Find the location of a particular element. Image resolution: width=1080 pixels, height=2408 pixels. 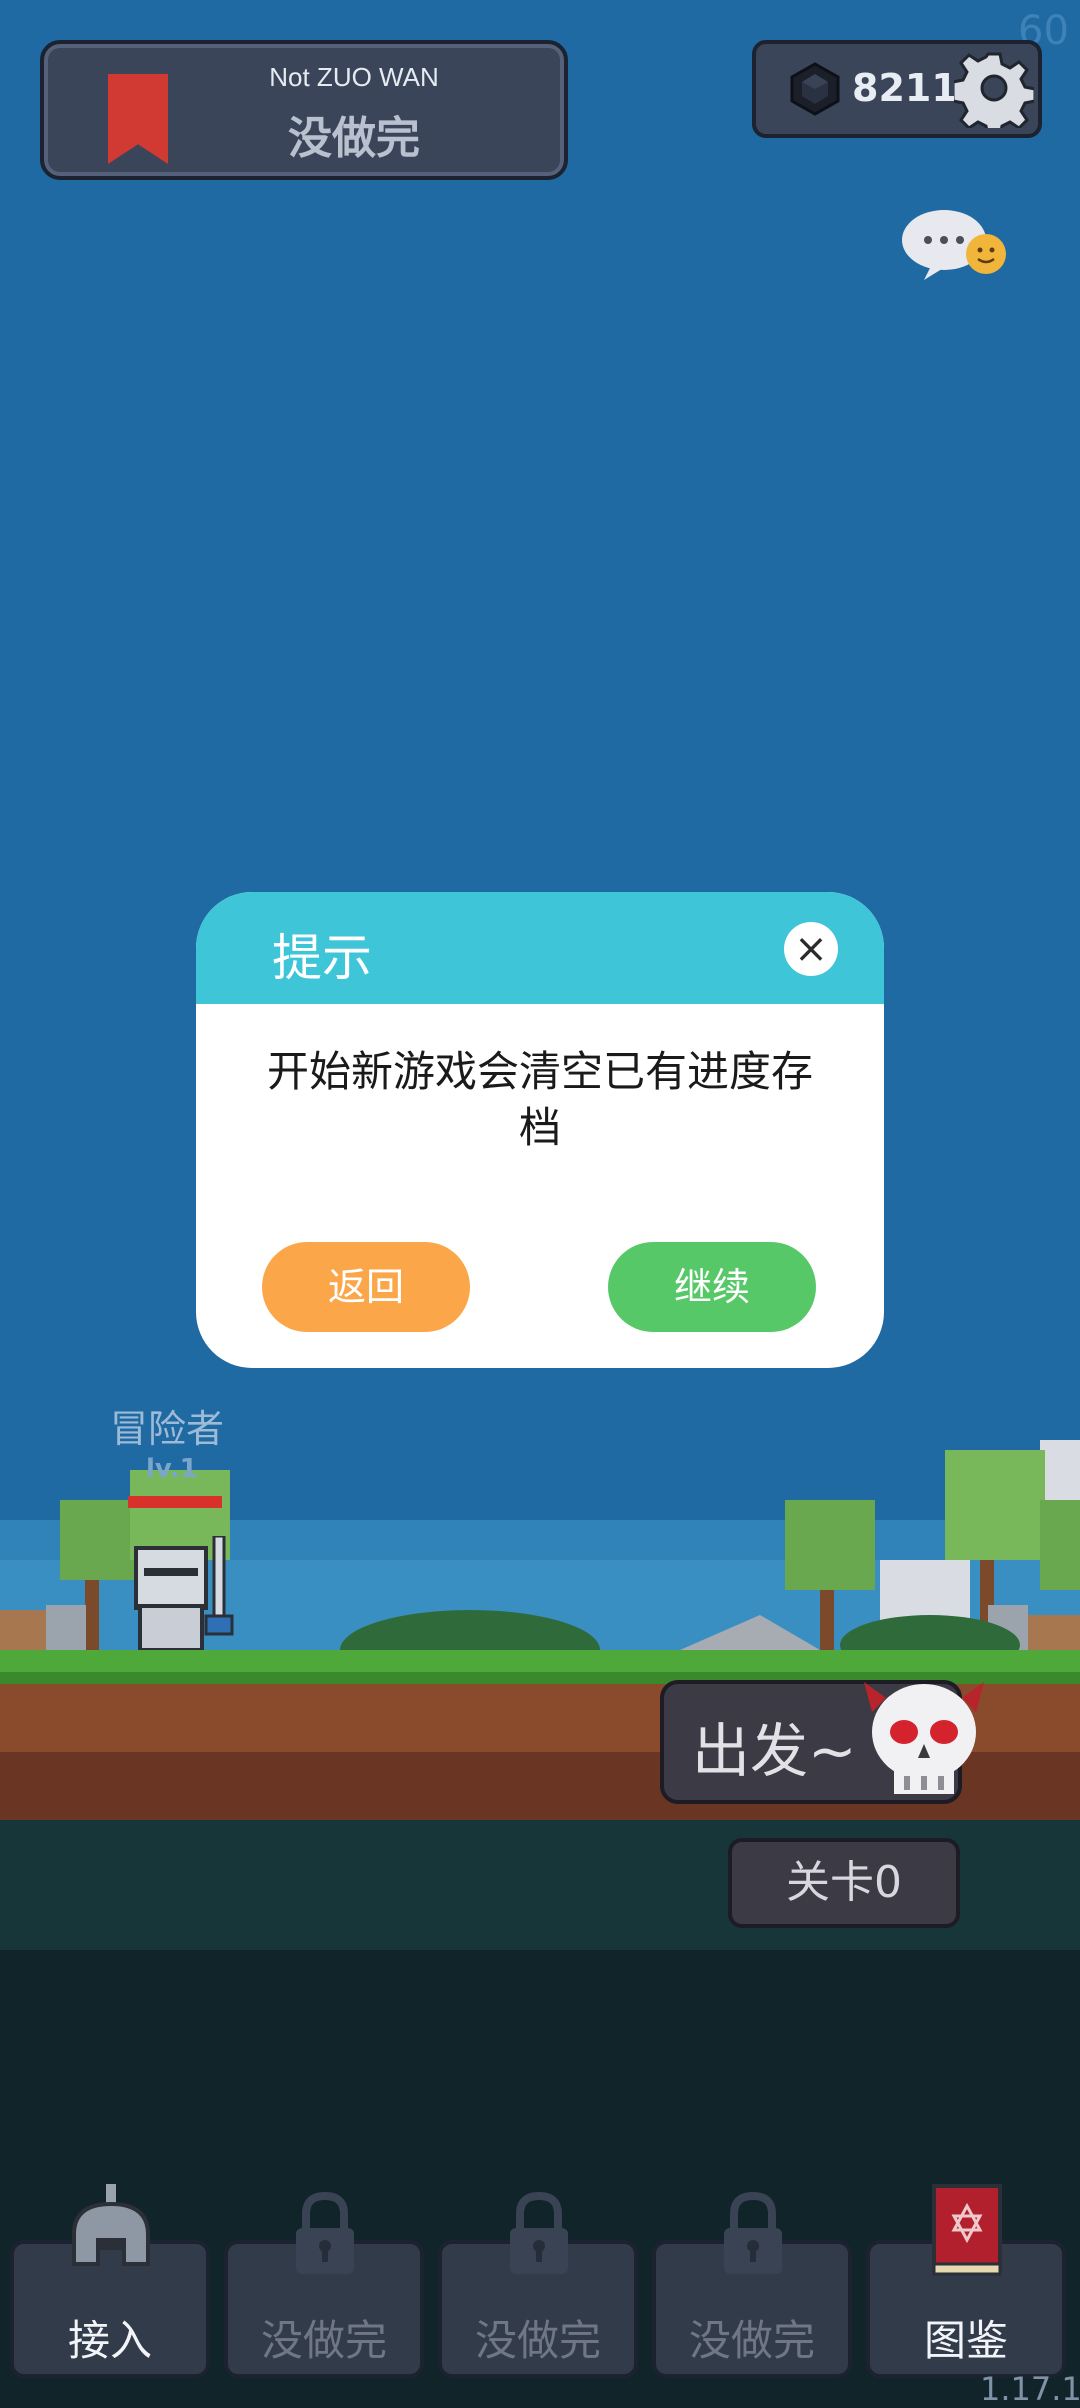

tab-join-label: 接入 is located at coordinates (109, 2340).